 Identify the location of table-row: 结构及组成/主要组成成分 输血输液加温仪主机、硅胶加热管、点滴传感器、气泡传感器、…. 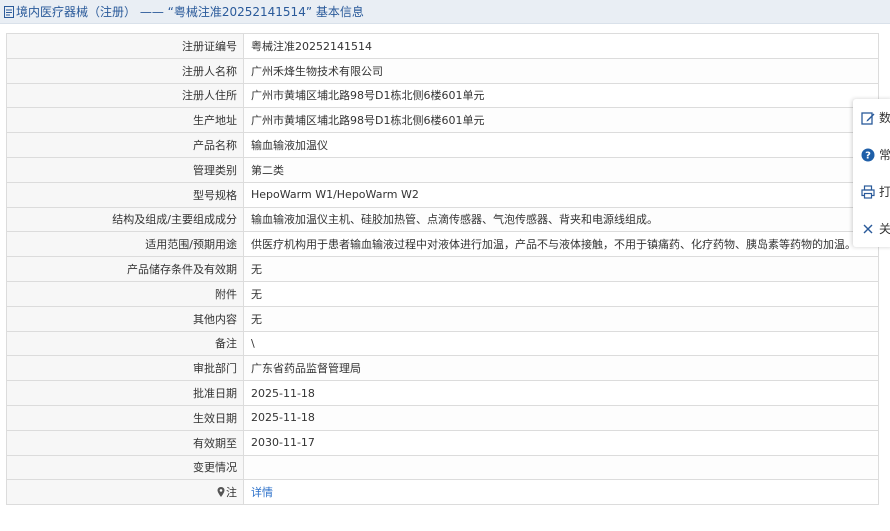
(442, 219).